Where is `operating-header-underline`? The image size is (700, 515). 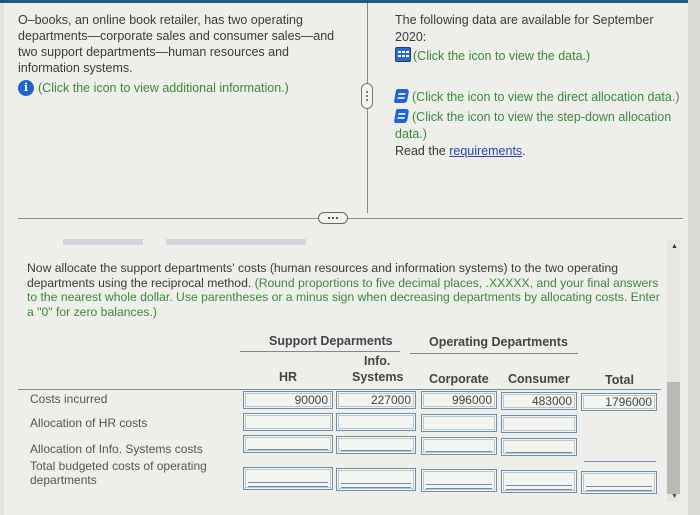
operating-header-underline is located at coordinates (494, 353).